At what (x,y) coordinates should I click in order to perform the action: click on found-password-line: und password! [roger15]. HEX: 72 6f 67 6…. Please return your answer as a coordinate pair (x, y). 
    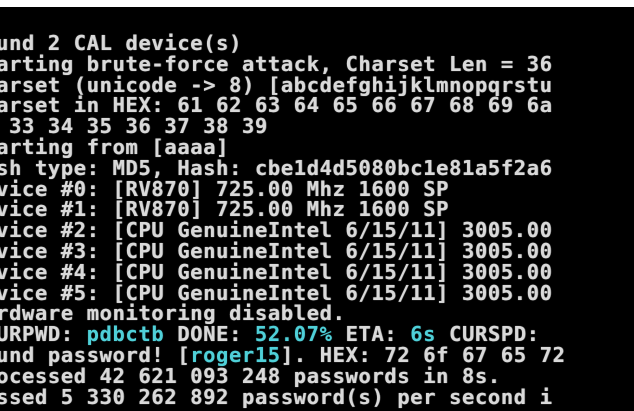
    Looking at the image, I should click on (317, 355).